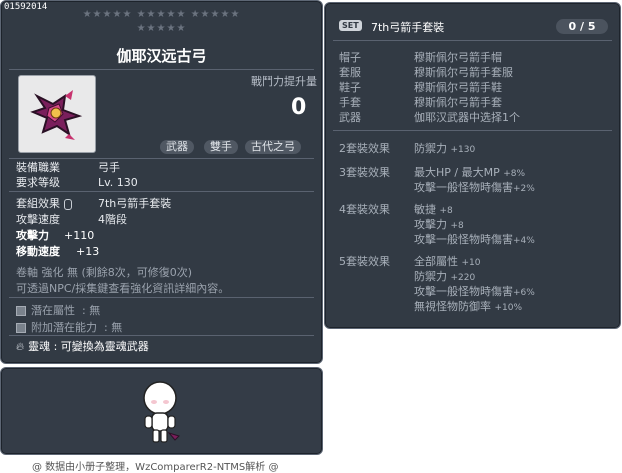 Image resolution: width=622 pixels, height=473 pixels. What do you see at coordinates (439, 224) in the screenshot?
I see `set-effect-line: 攻擊力 +8` at bounding box center [439, 224].